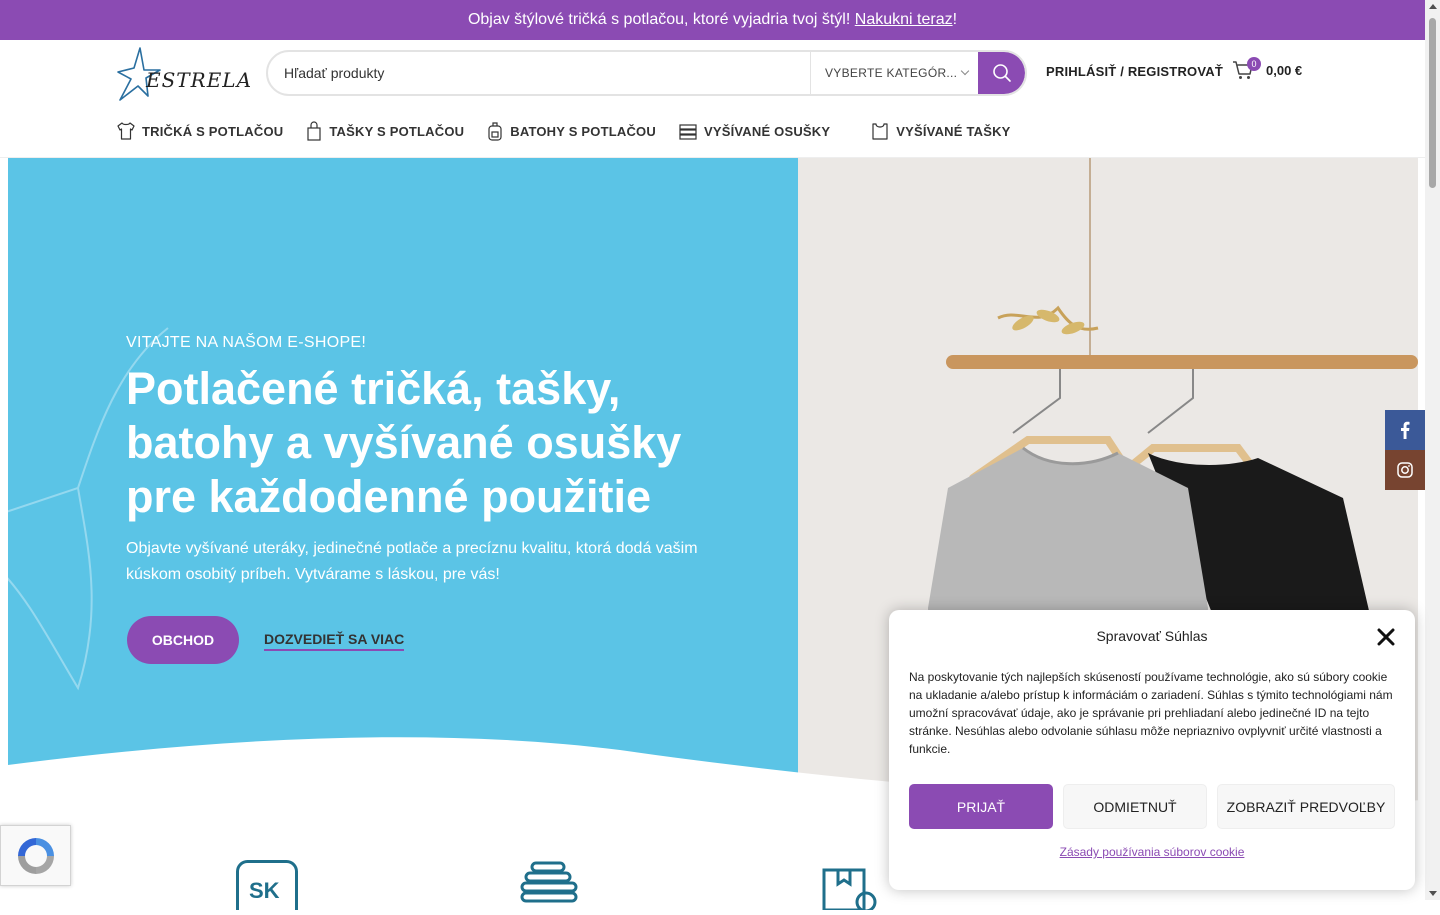 The width and height of the screenshot is (1440, 915). I want to click on nav-item-tricka: TRIČKÁ S POTLAČOU, so click(199, 131).